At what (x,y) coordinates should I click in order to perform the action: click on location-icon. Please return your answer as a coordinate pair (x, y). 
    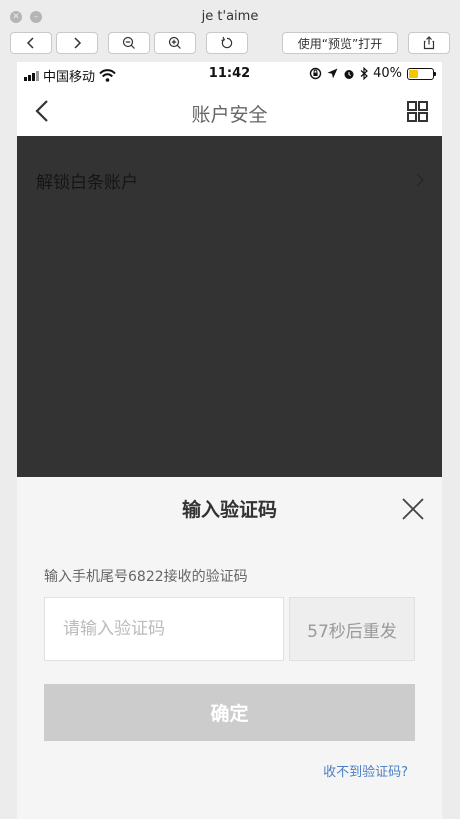
    Looking at the image, I should click on (332, 73).